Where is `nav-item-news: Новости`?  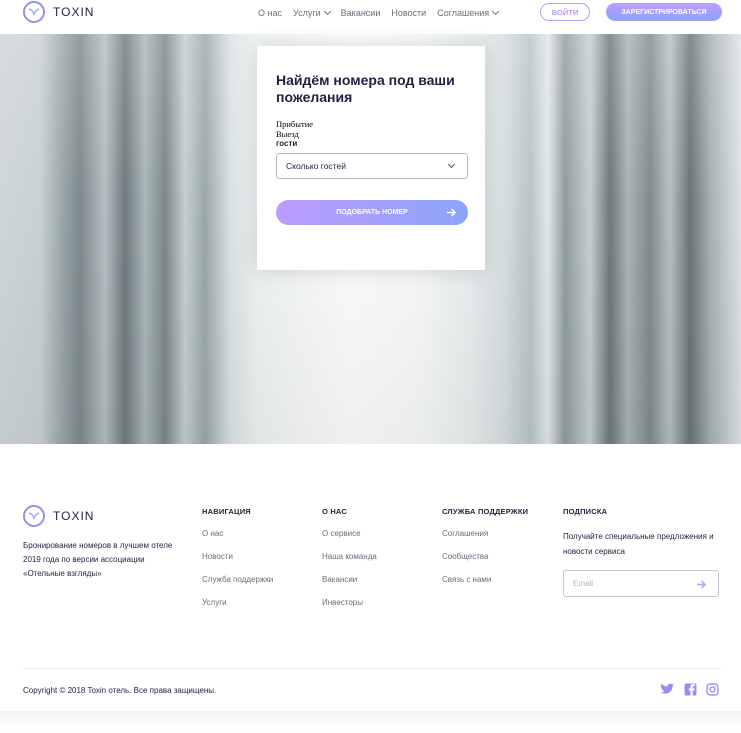
nav-item-news: Новости is located at coordinates (408, 13).